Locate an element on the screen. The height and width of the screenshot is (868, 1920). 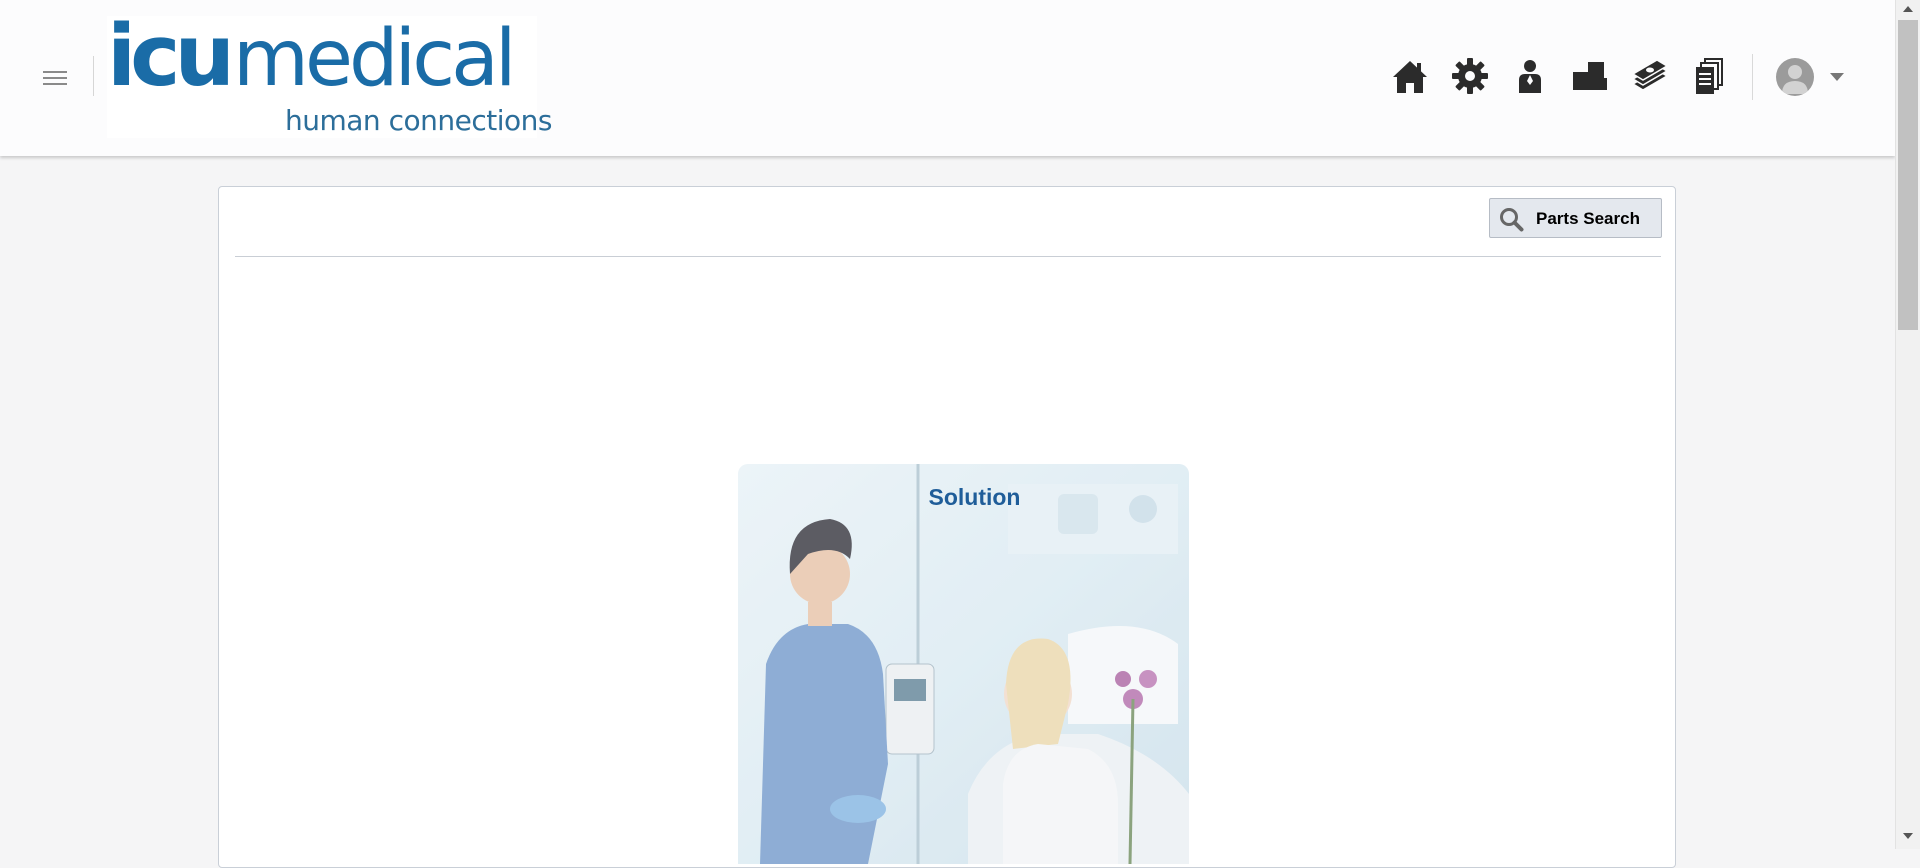
documents-icon is located at coordinates (1710, 76).